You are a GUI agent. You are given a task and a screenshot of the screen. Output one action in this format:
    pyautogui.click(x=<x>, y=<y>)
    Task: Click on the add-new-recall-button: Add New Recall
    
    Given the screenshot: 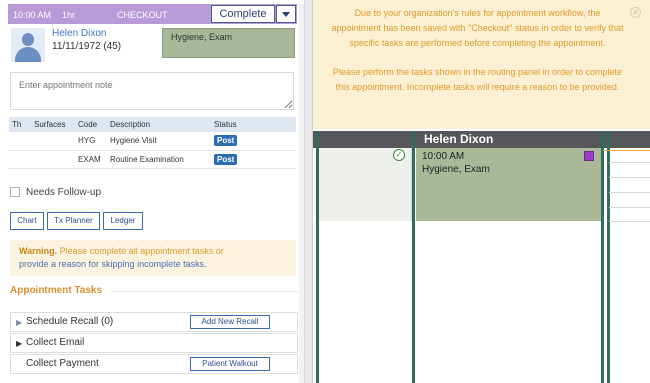 What is the action you would take?
    pyautogui.click(x=230, y=322)
    